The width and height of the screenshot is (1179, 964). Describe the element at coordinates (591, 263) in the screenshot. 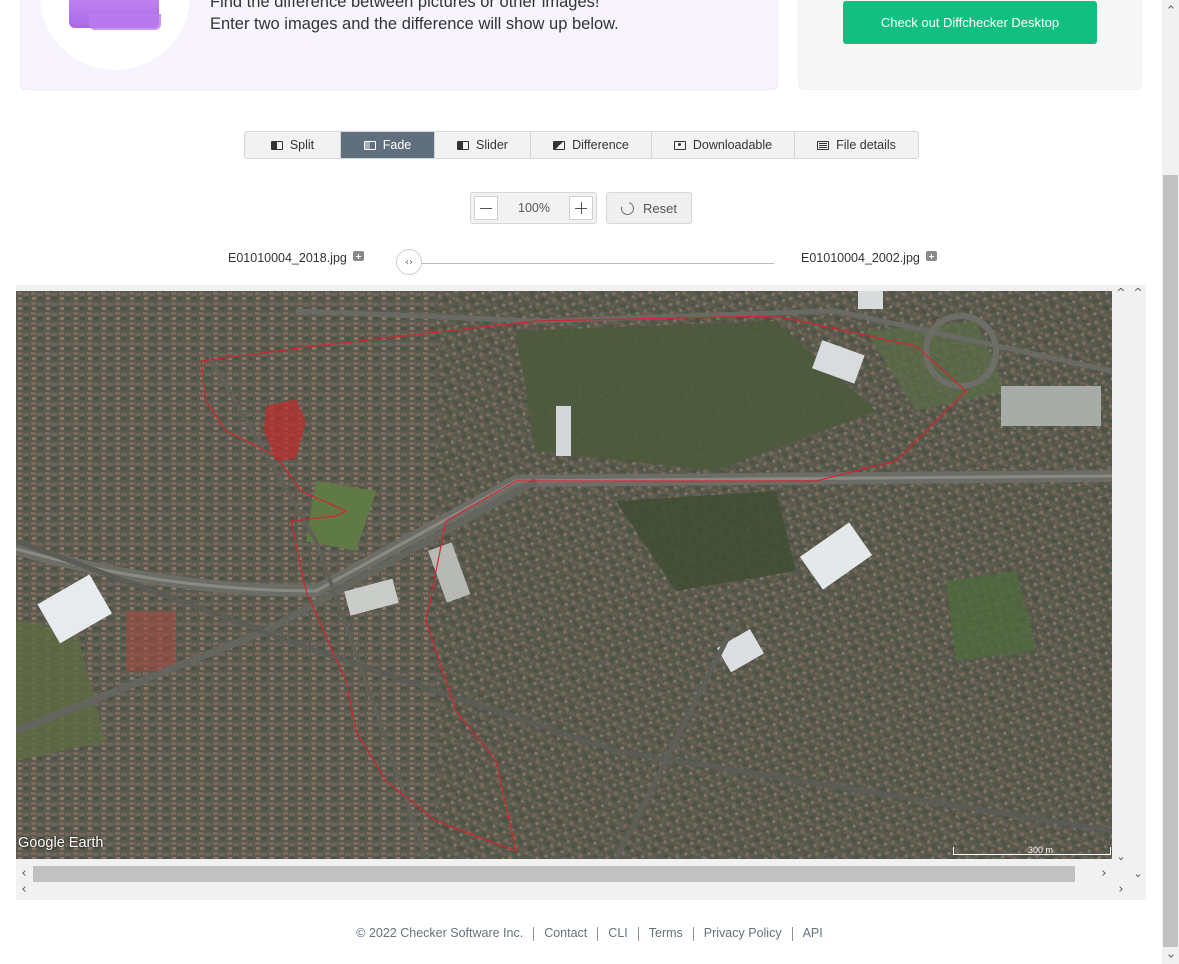

I see `fade-slider-track` at that location.